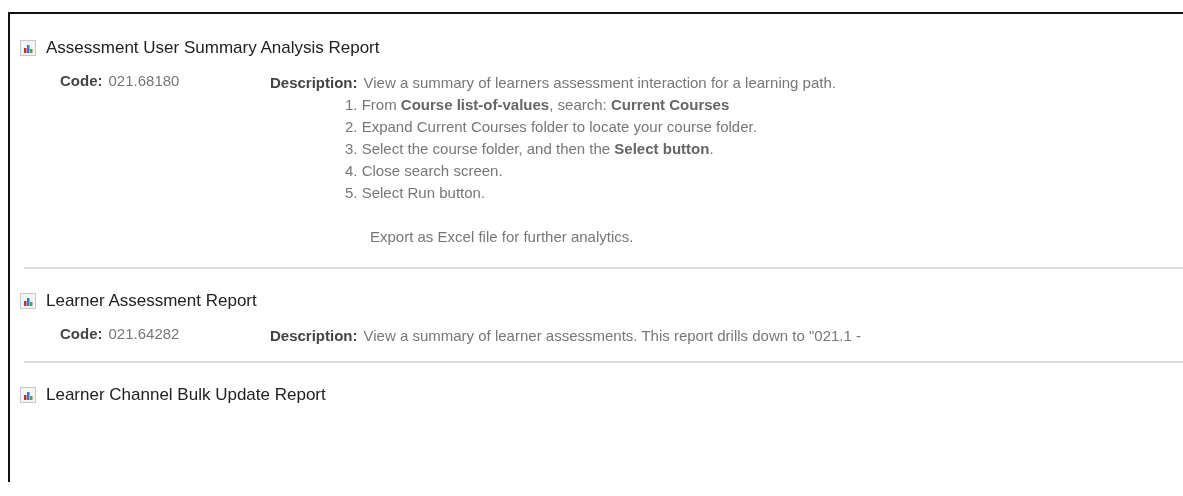 The image size is (1183, 496). I want to click on description-text: View a summary of learner assessments. This report drills down to "021.1 -, so click(612, 336).